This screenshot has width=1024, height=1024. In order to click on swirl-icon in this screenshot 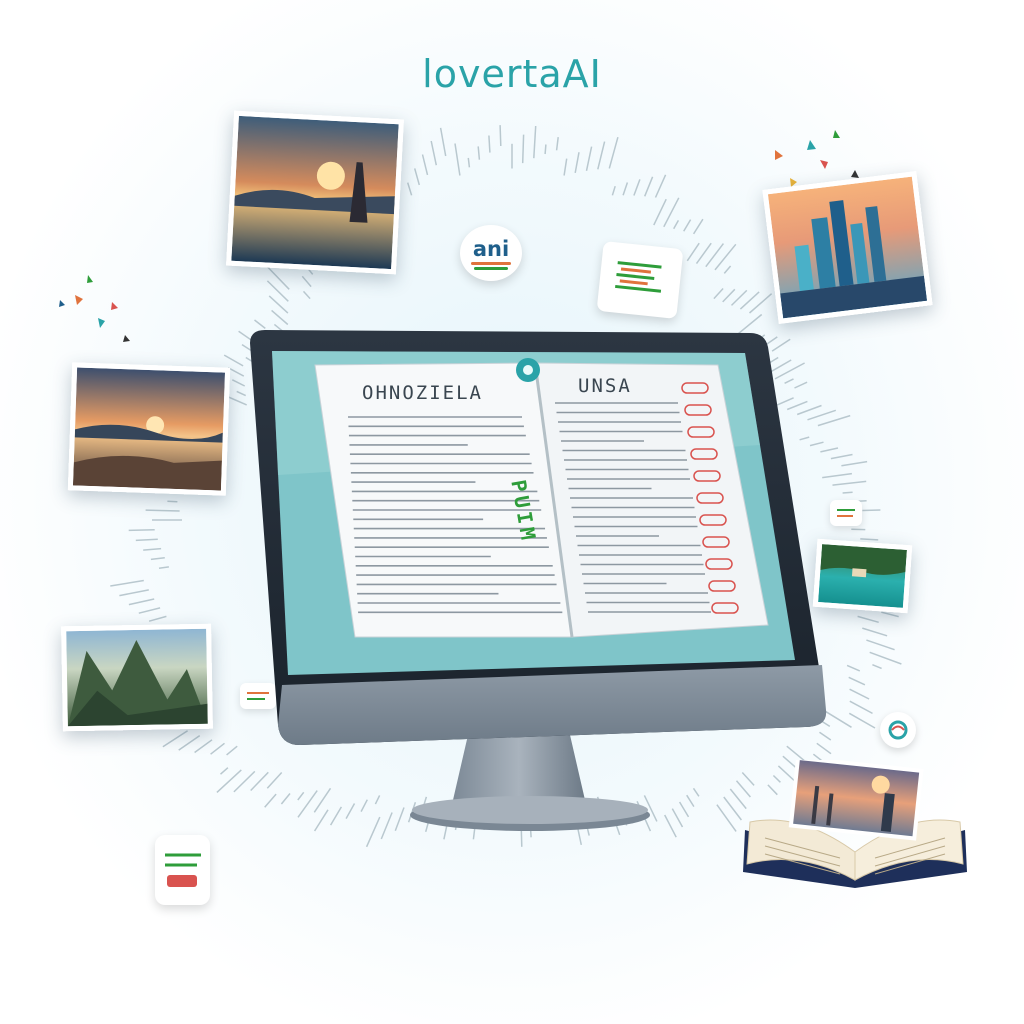, I will do `click(898, 730)`.